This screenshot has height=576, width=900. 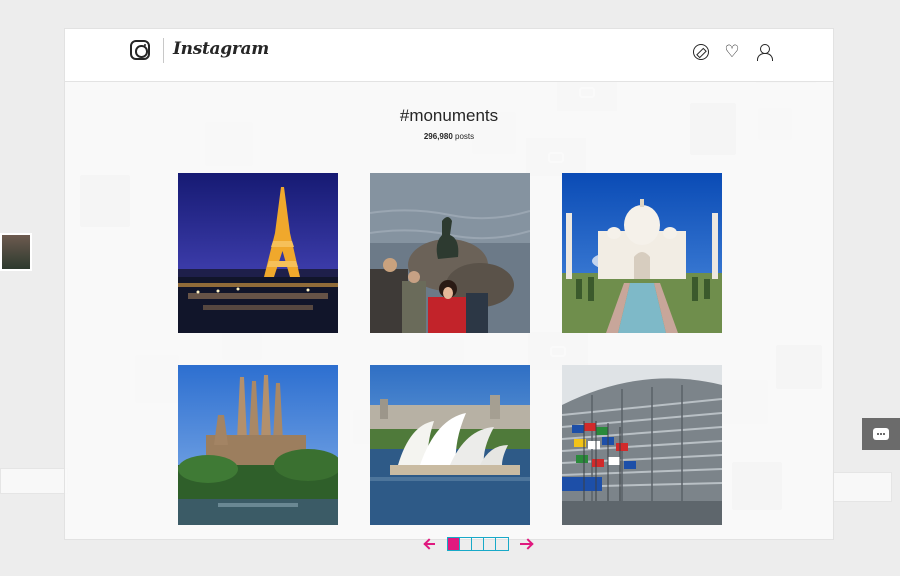 I want to click on post-count-label: posts, so click(x=465, y=136).